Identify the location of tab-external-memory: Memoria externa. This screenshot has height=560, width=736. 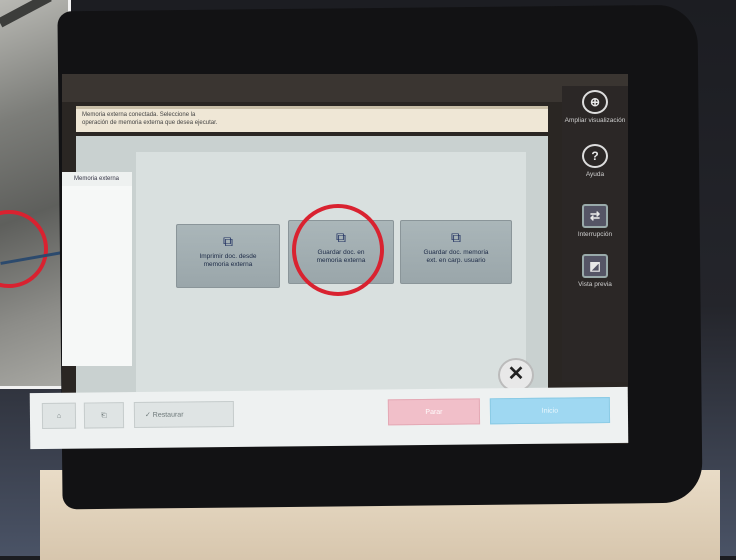
(97, 179).